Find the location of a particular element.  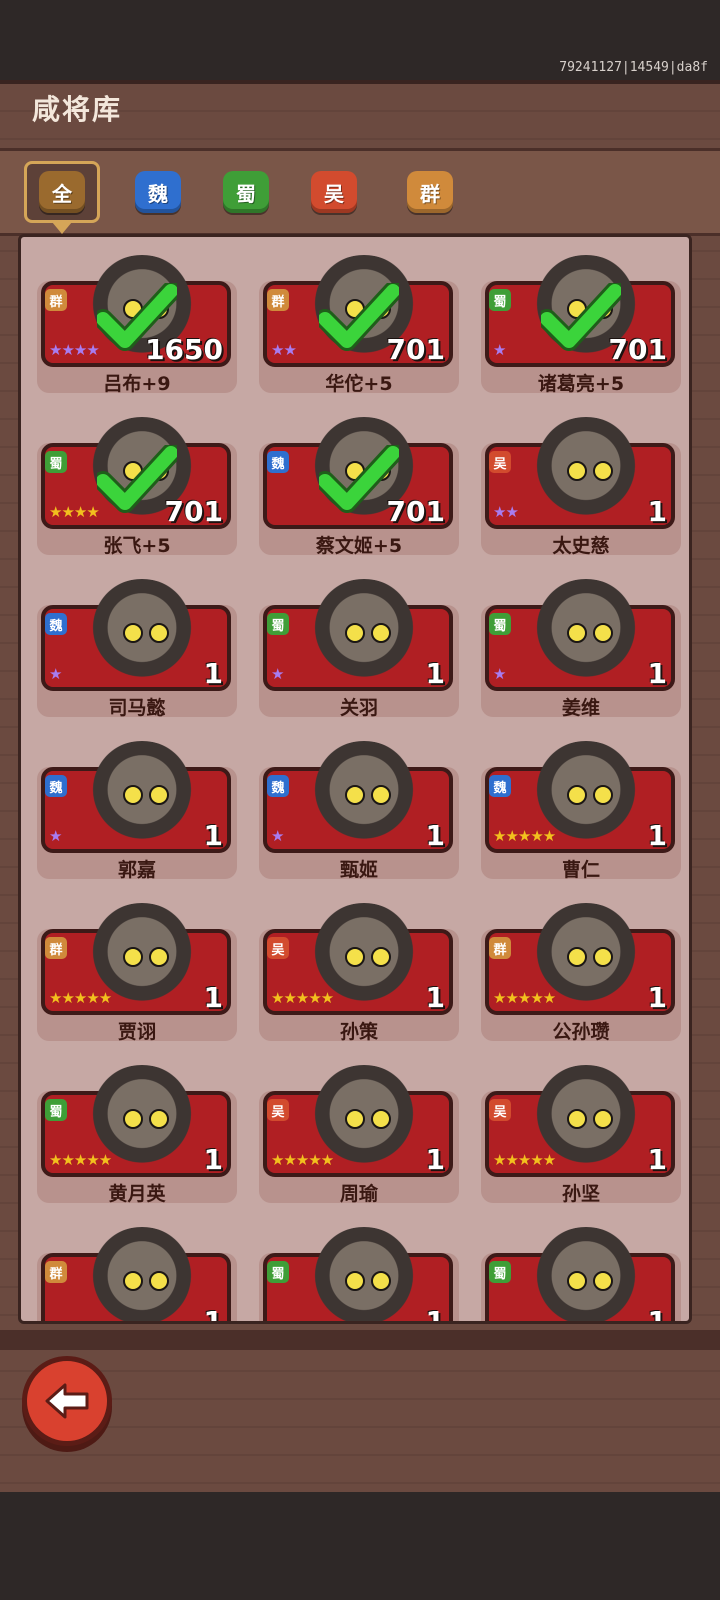

star-rating: ★★ is located at coordinates (506, 512).